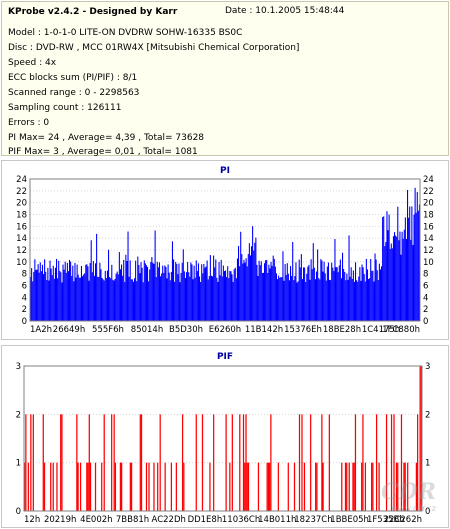 The height and width of the screenshot is (529, 450). Describe the element at coordinates (264, 330) in the screenshot. I see `pi-xtick: 11B142h` at that location.